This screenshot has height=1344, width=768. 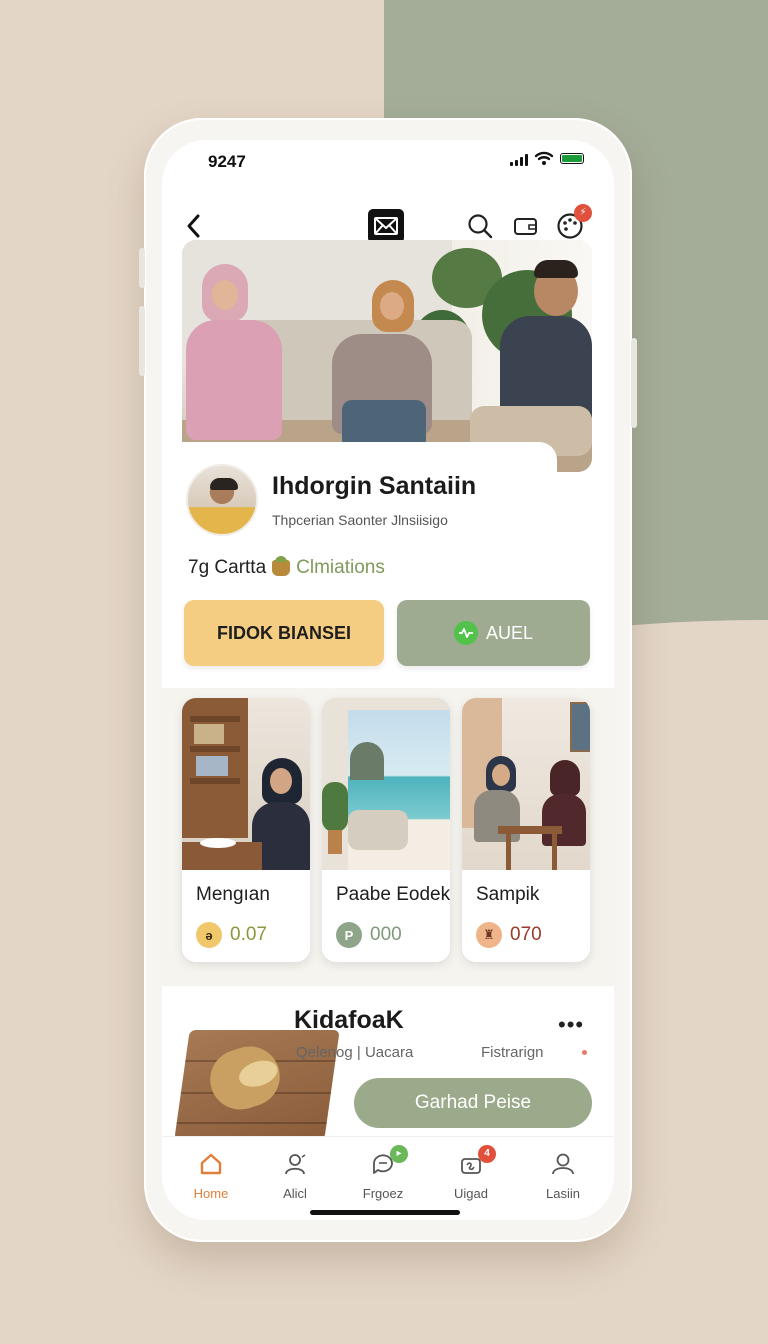 I want to click on chevron-left-icon, so click(x=193, y=226).